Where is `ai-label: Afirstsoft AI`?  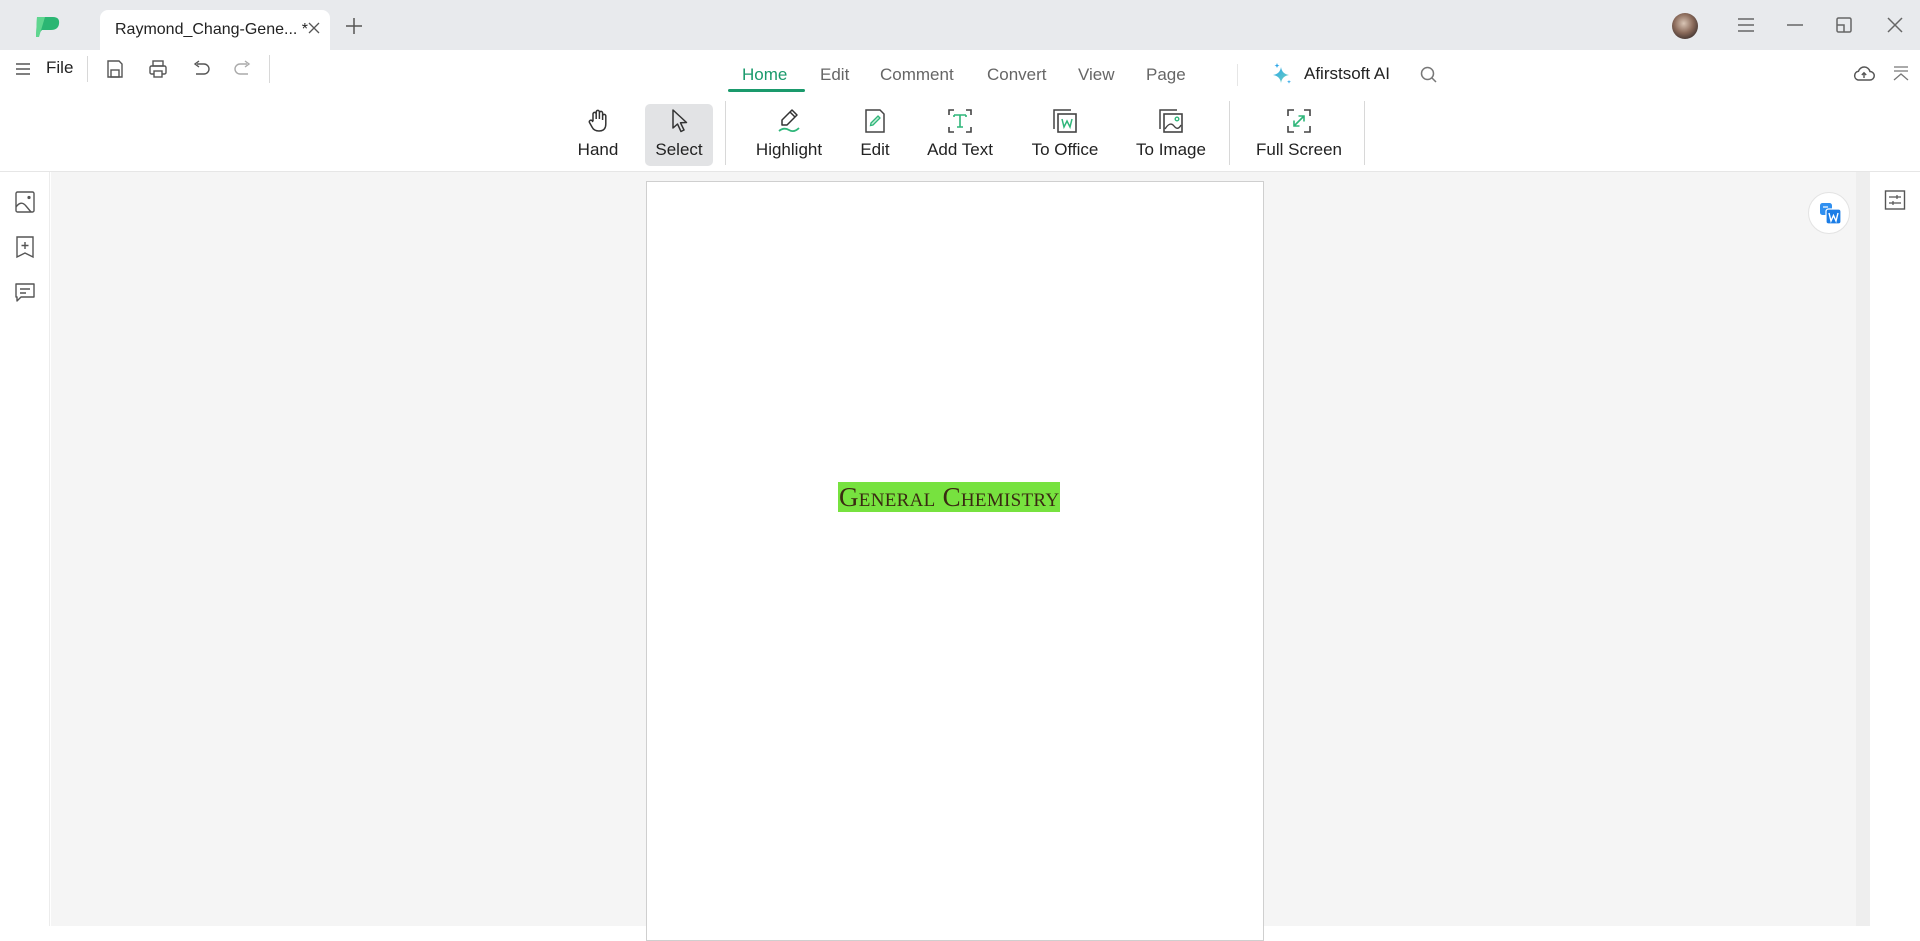
ai-label: Afirstsoft AI is located at coordinates (1347, 73).